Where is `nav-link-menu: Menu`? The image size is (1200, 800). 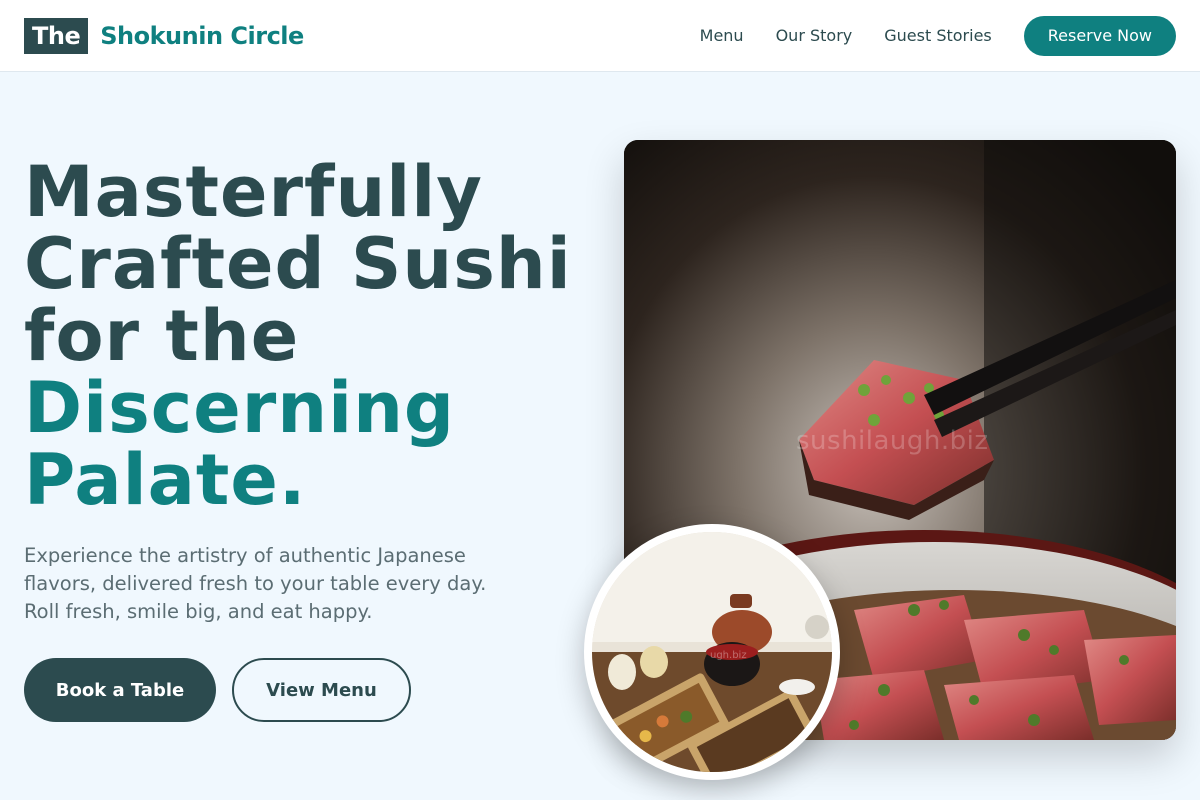
nav-link-menu: Menu is located at coordinates (722, 35).